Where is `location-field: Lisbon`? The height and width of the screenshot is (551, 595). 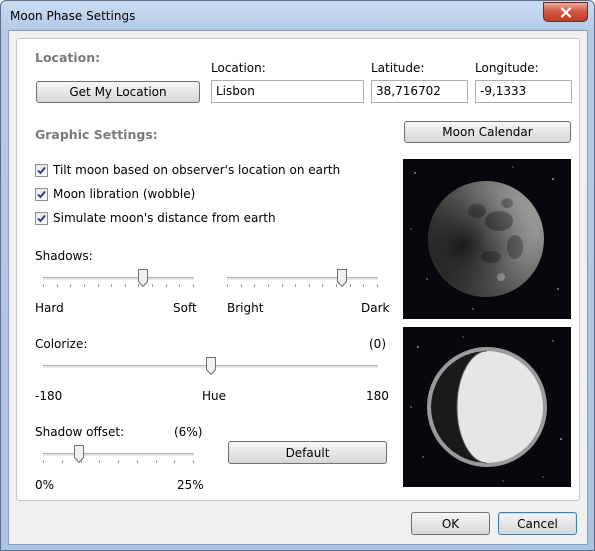
location-field: Lisbon is located at coordinates (287, 91).